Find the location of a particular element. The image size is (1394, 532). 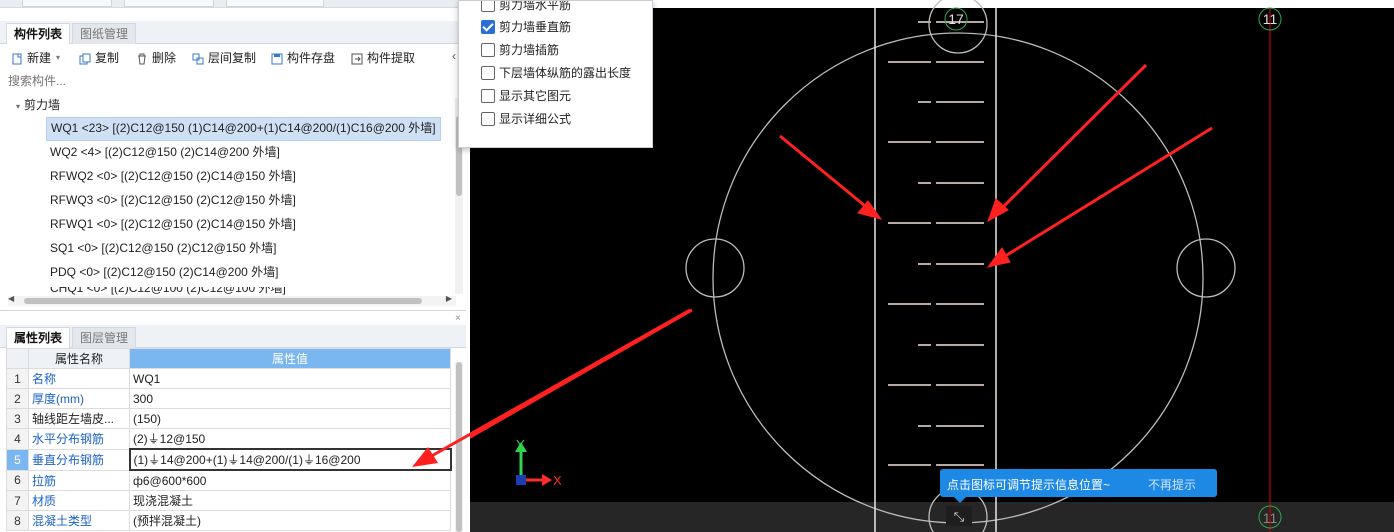

save-component-button: 构件存盘 is located at coordinates (303, 58).